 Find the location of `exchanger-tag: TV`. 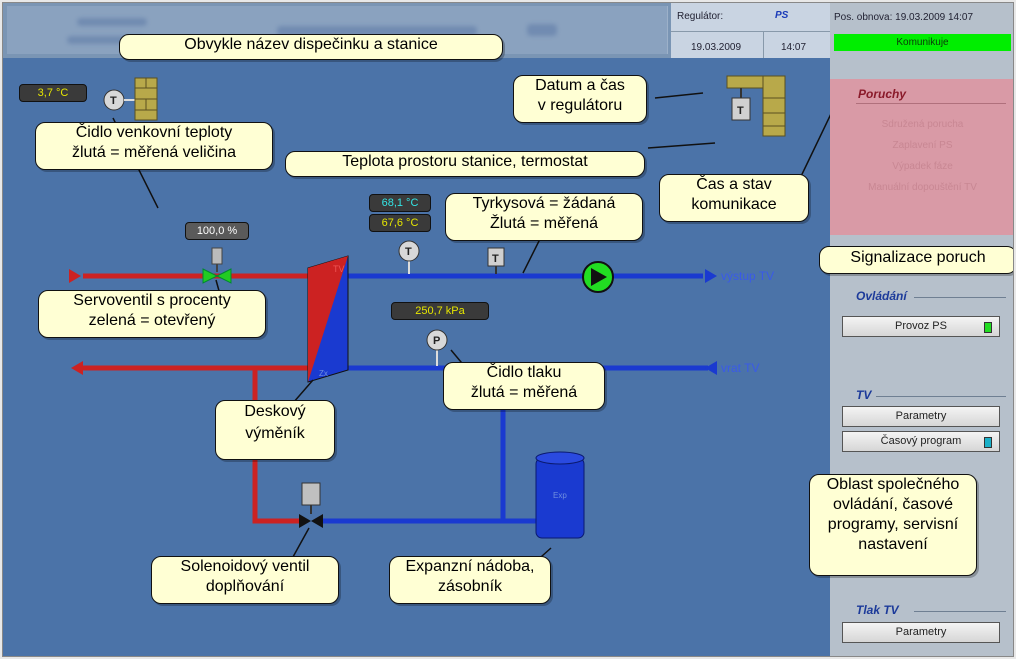

exchanger-tag: TV is located at coordinates (339, 269).